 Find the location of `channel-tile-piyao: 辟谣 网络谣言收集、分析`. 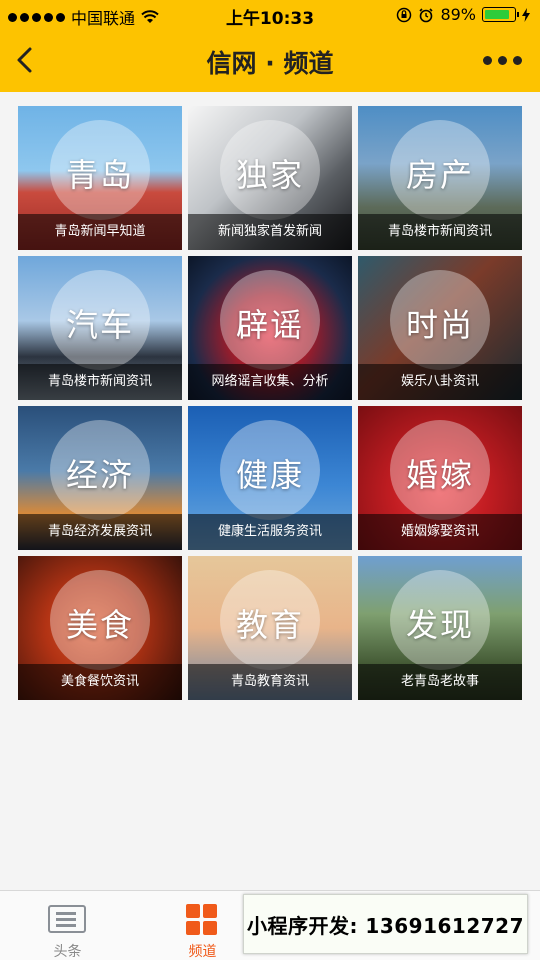

channel-tile-piyao: 辟谣 网络谣言收集、分析 is located at coordinates (270, 328).